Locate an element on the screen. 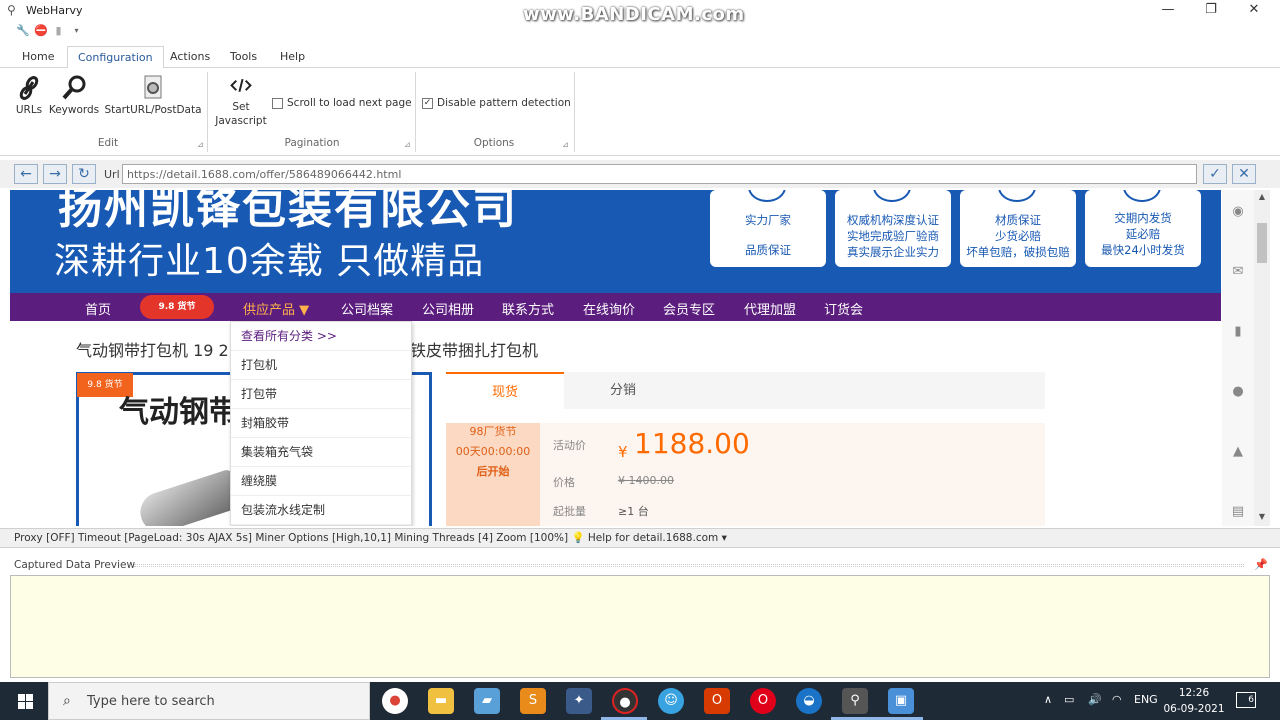  dropdown-item: 包装流水线定制 is located at coordinates (321, 510).